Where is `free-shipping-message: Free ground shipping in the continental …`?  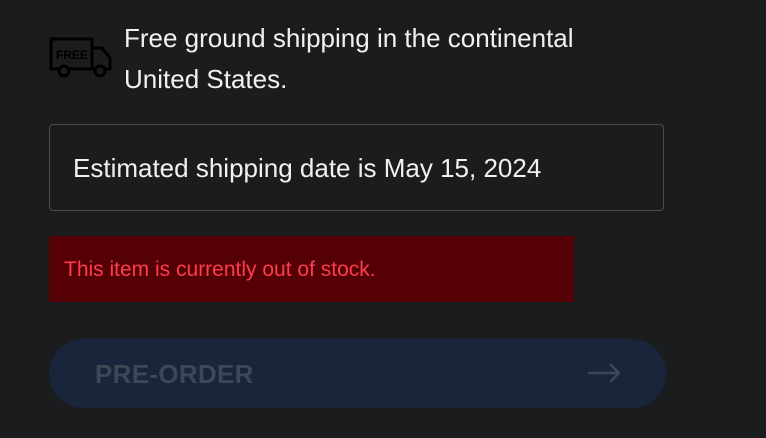
free-shipping-message: Free ground shipping in the continental … is located at coordinates (349, 58).